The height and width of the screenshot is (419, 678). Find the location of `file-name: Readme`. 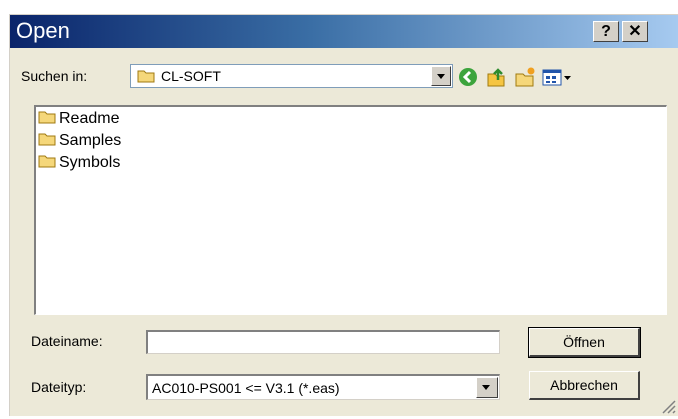

file-name: Readme is located at coordinates (89, 118).